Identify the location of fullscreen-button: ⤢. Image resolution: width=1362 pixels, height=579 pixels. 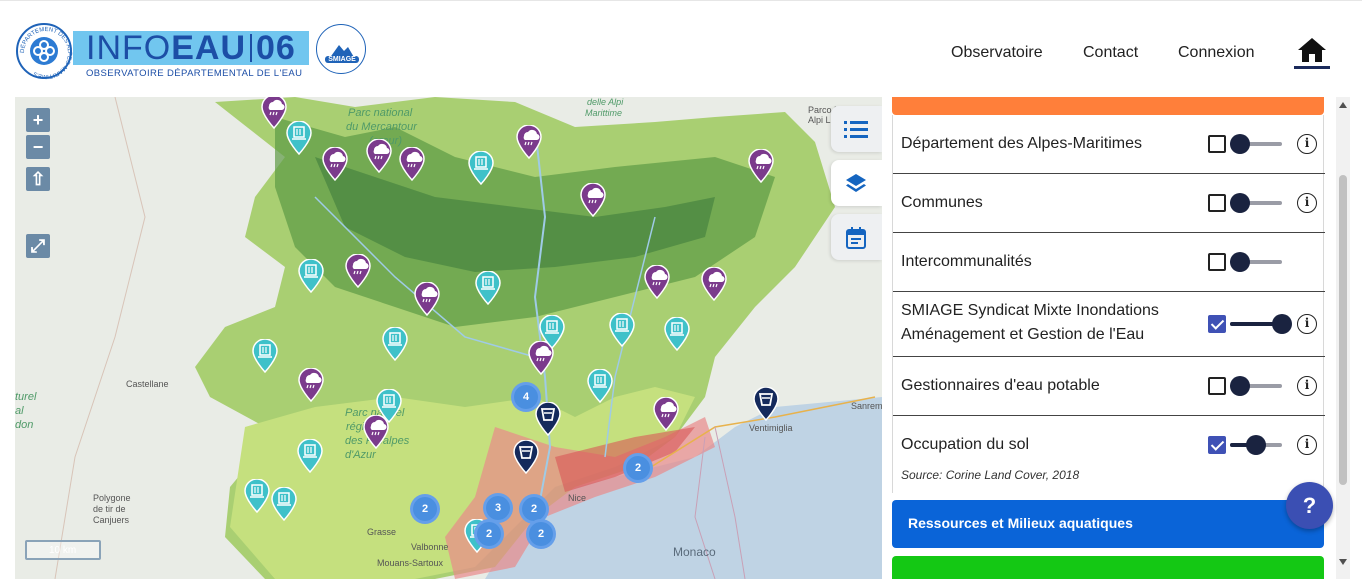
(38, 246).